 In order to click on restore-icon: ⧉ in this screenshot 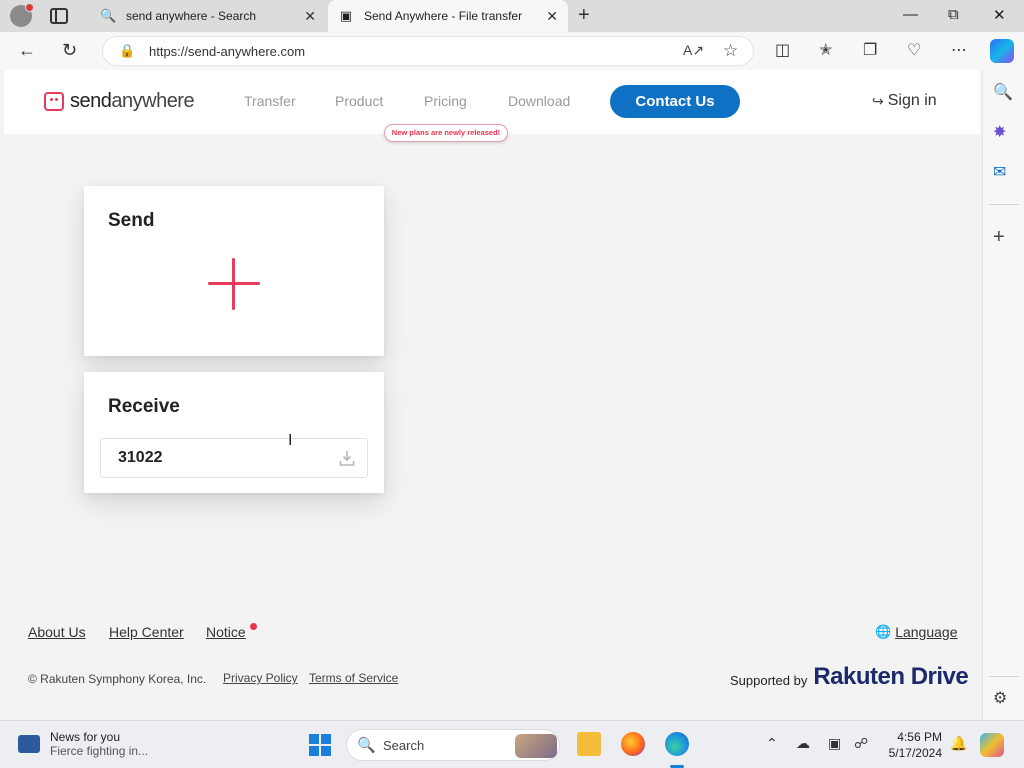, I will do `click(953, 14)`.